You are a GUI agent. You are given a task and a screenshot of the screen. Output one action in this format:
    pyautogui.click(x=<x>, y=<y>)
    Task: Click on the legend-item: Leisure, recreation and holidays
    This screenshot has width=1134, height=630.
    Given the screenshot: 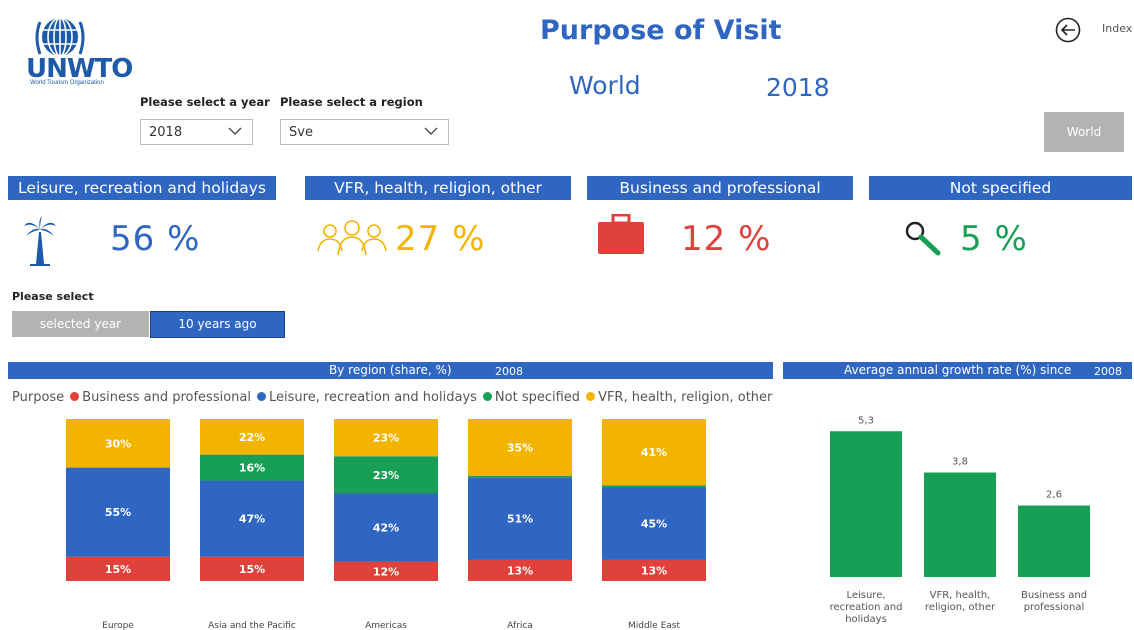 What is the action you would take?
    pyautogui.click(x=364, y=397)
    